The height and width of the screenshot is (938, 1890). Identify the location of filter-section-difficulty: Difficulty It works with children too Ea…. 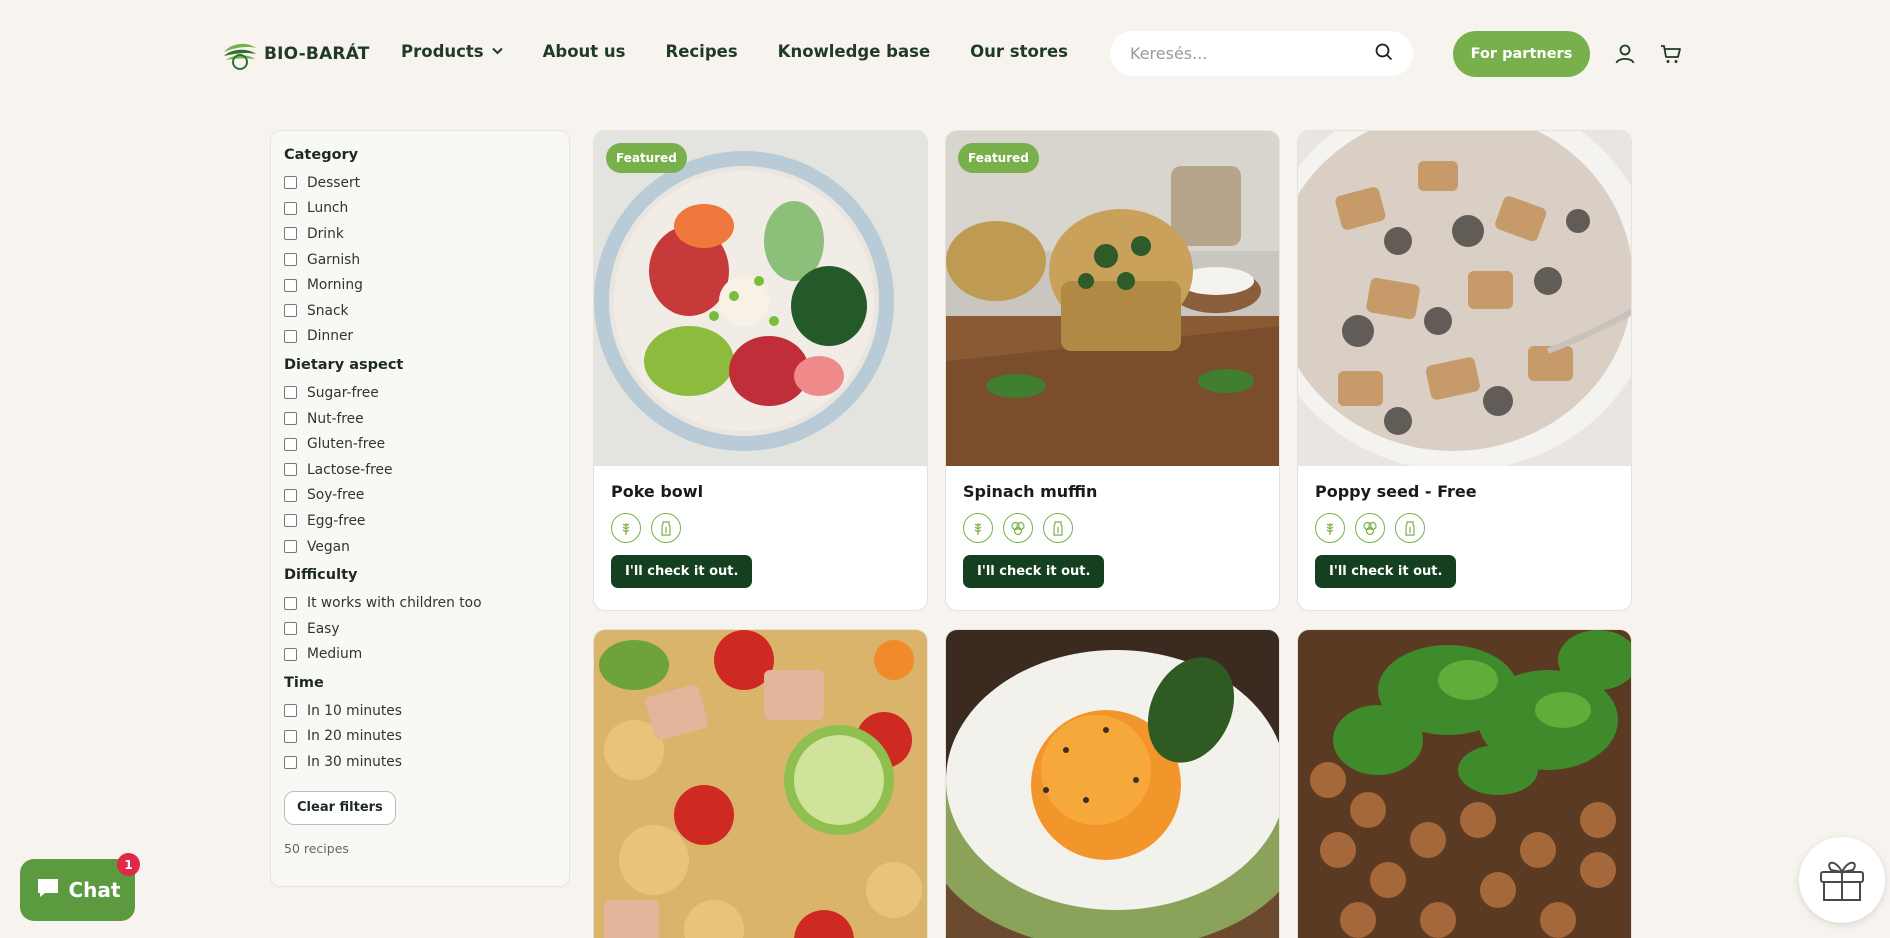
(420, 617).